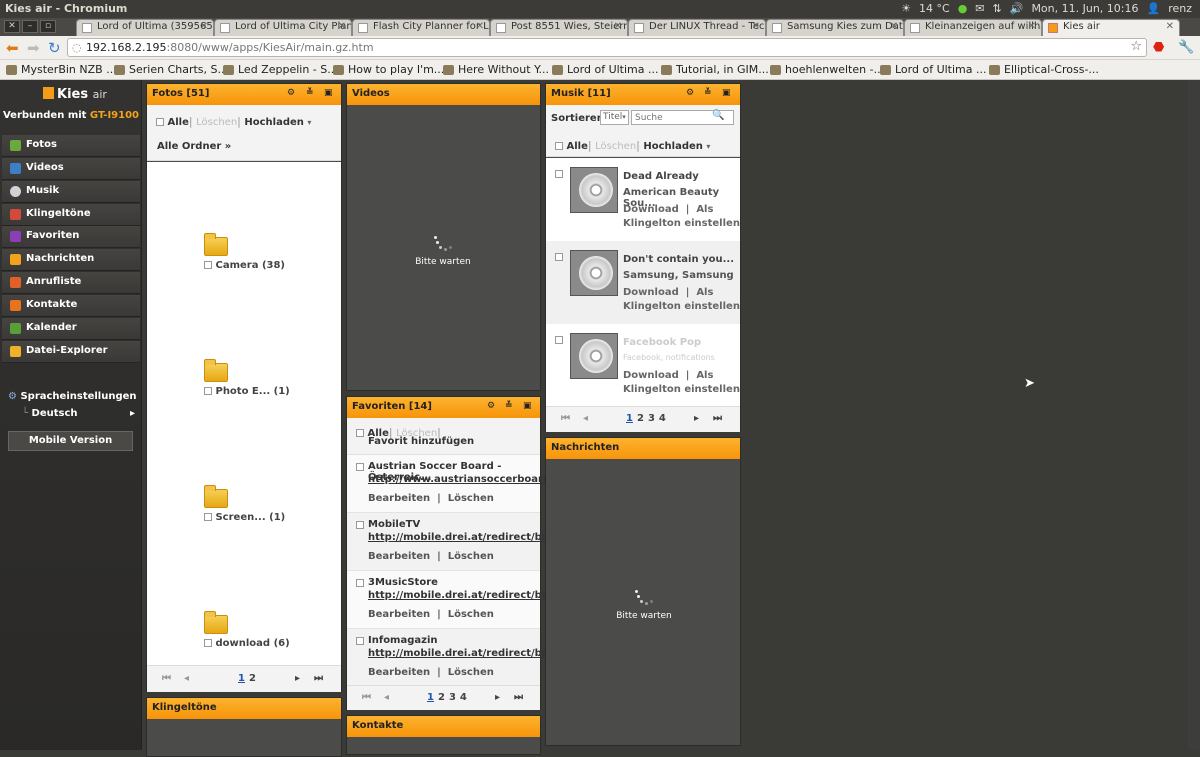  What do you see at coordinates (662, 342) in the screenshot?
I see `track-title: Facebook Pop` at bounding box center [662, 342].